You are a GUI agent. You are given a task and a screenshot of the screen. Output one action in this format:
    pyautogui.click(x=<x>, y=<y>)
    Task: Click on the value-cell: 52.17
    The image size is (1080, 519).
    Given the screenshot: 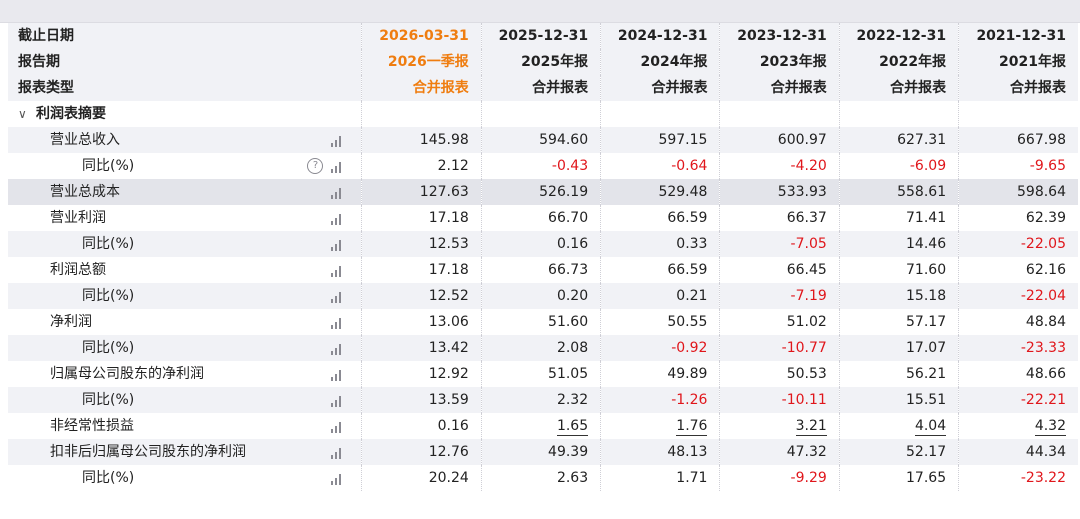 What is the action you would take?
    pyautogui.click(x=898, y=452)
    